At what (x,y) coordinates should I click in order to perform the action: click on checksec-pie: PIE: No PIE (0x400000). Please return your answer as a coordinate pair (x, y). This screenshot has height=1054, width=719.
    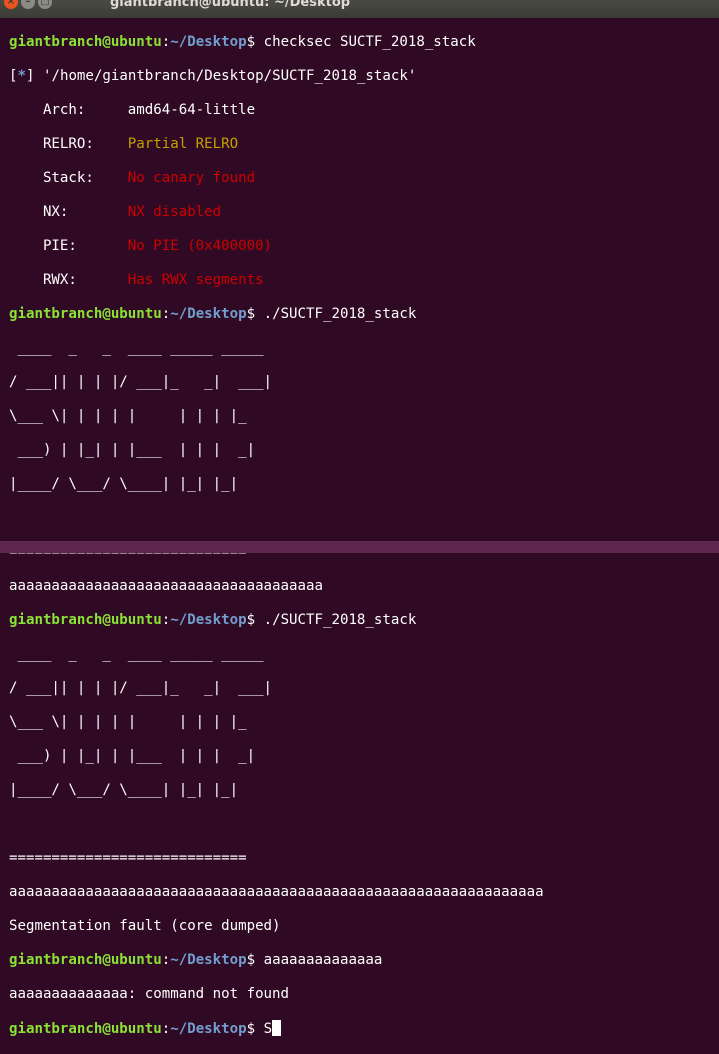
    Looking at the image, I should click on (364, 246).